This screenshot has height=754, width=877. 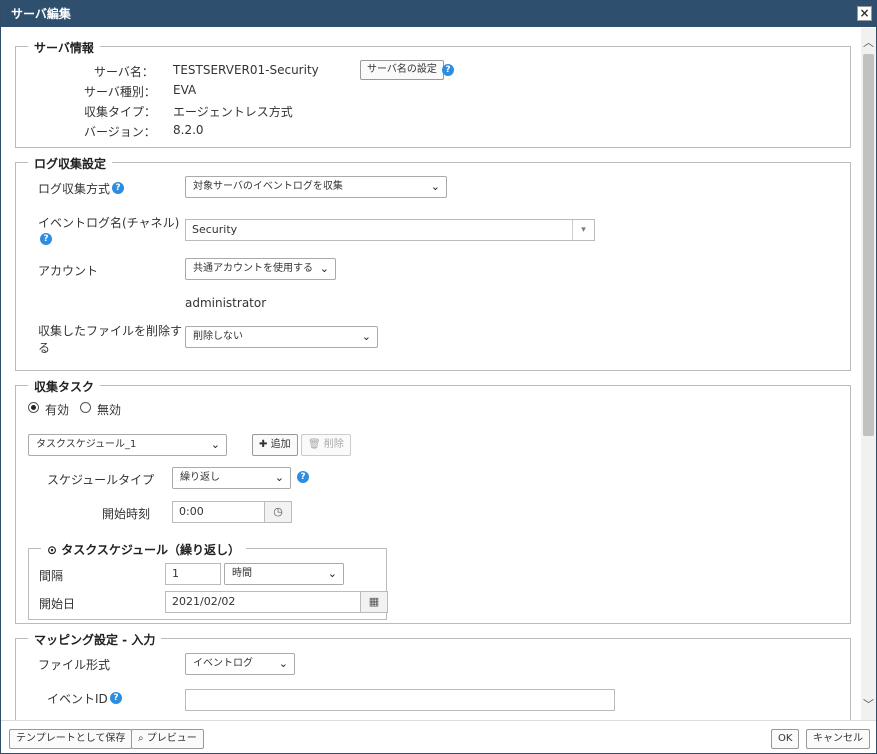 I want to click on account-select: 共通アカウントを使用する ⌄, so click(x=260, y=269).